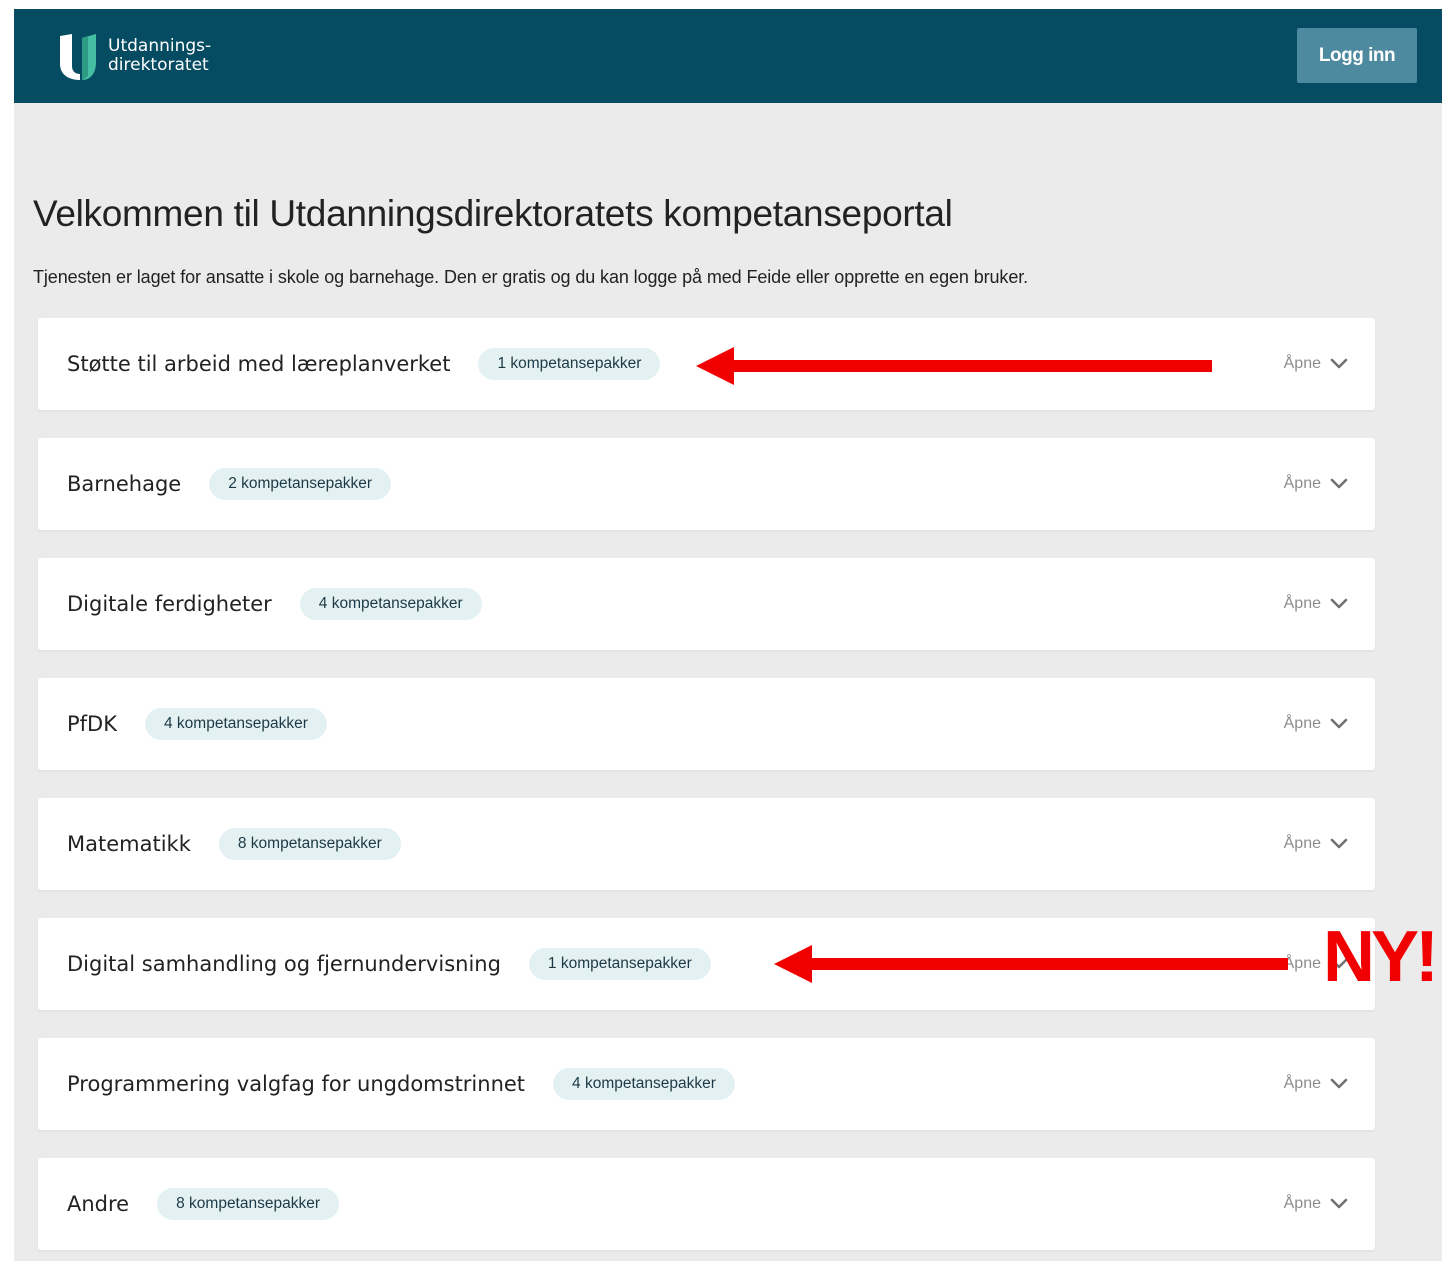  I want to click on category-label: Digitale ferdigheter, so click(169, 604).